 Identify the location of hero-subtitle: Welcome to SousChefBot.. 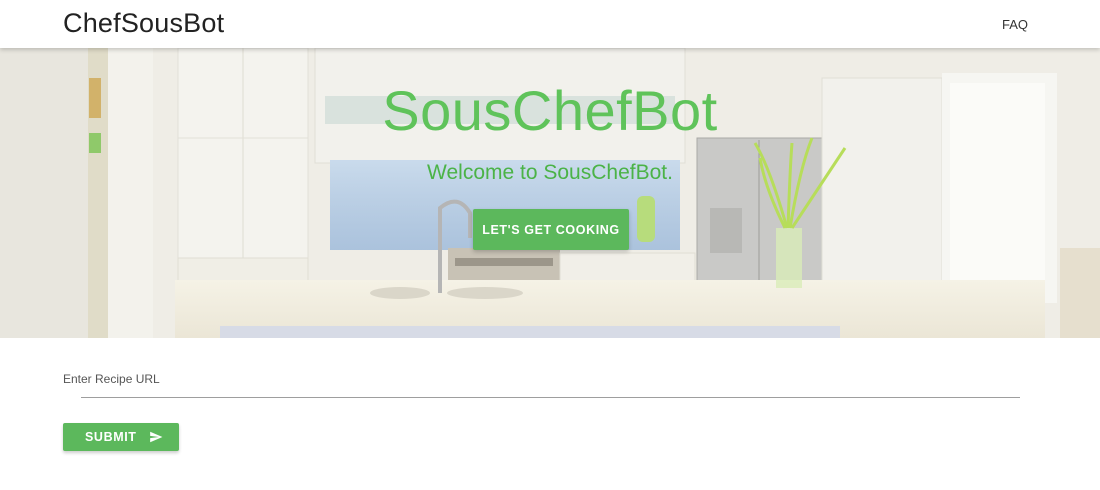
(550, 172).